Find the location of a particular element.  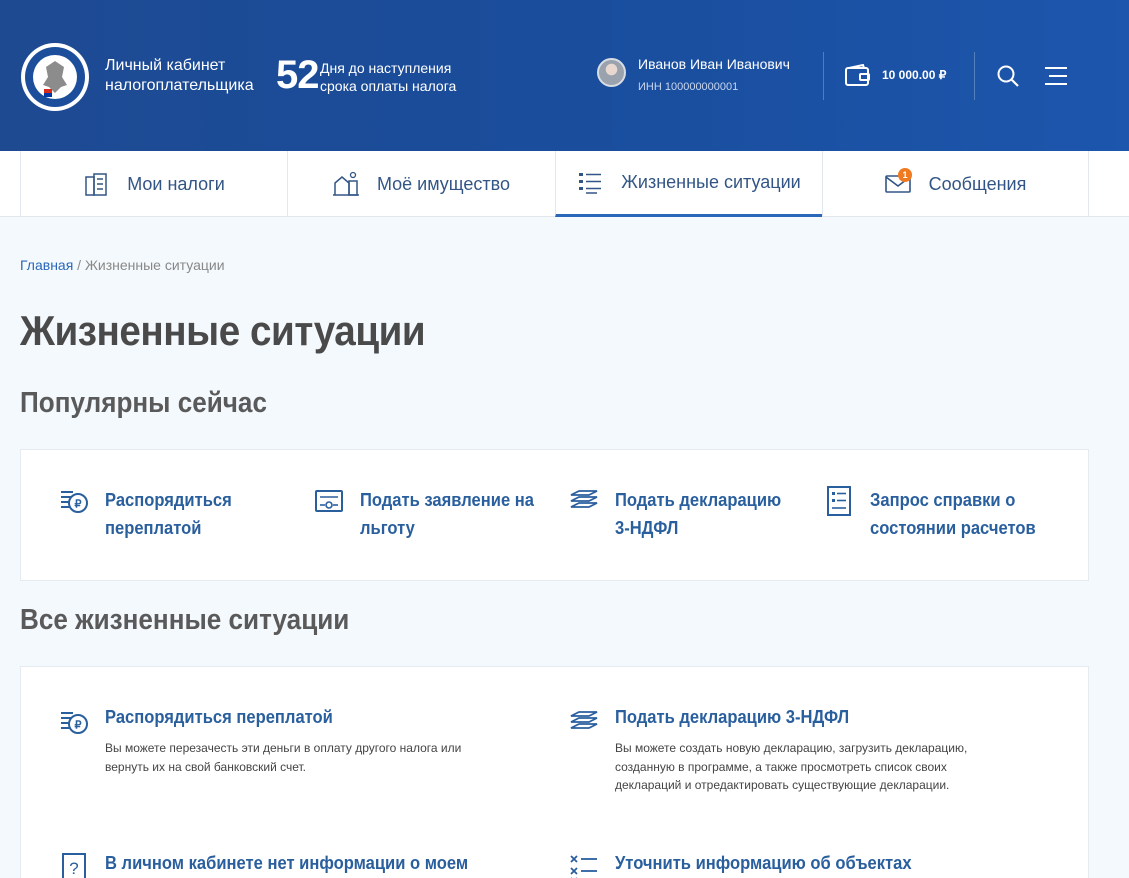

situation-clarify-objects: Уточнить информацию об объектах is located at coordinates (804, 865).